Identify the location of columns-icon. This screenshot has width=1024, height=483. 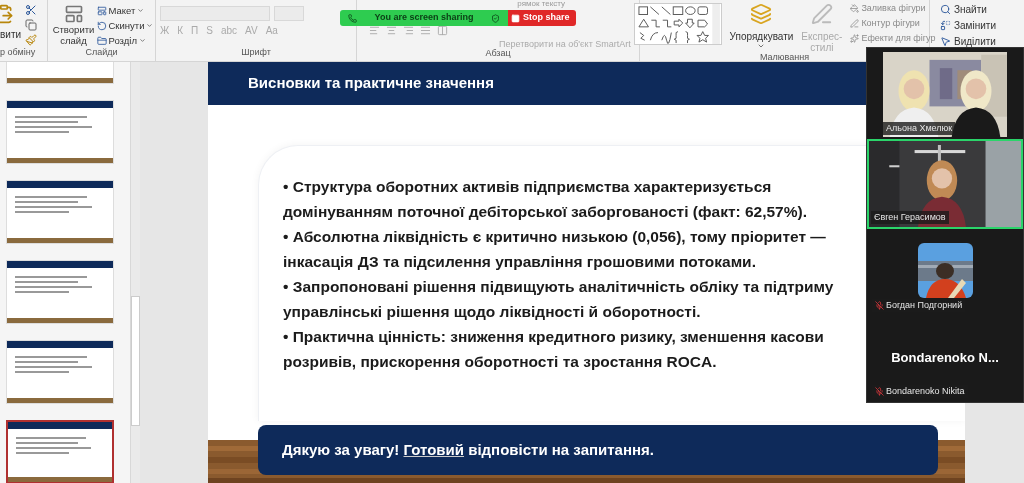
(442, 30).